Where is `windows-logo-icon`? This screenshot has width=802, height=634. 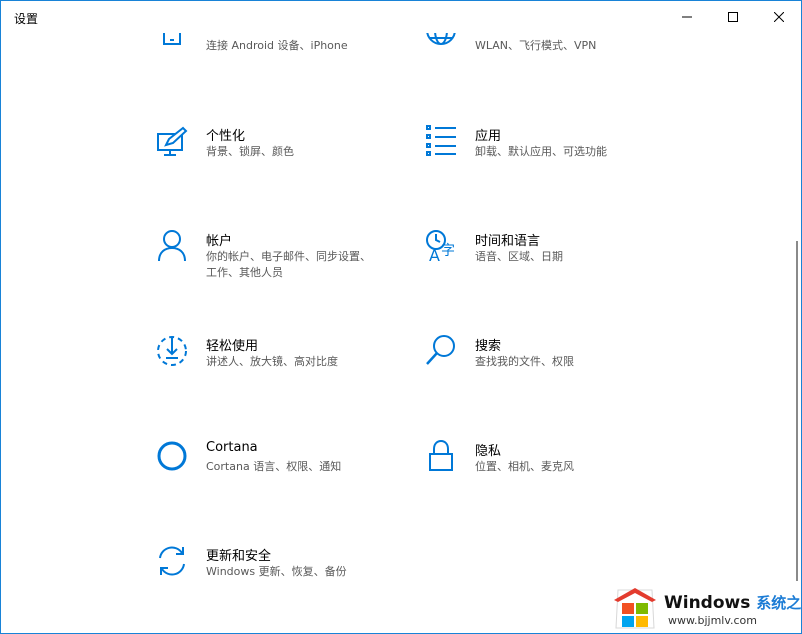
windows-logo-icon is located at coordinates (635, 608).